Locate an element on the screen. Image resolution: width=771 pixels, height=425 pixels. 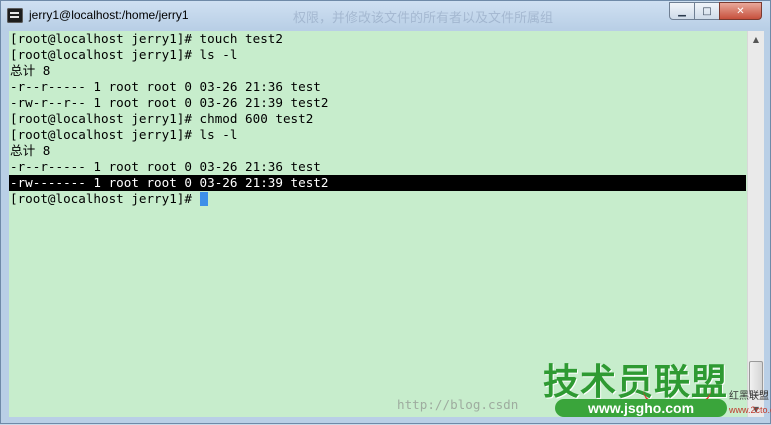
site-logo-watermark: 技术员联盟 www.jsgho.com 红黑联盟 www.2cto.com is located at coordinates (657, 389).